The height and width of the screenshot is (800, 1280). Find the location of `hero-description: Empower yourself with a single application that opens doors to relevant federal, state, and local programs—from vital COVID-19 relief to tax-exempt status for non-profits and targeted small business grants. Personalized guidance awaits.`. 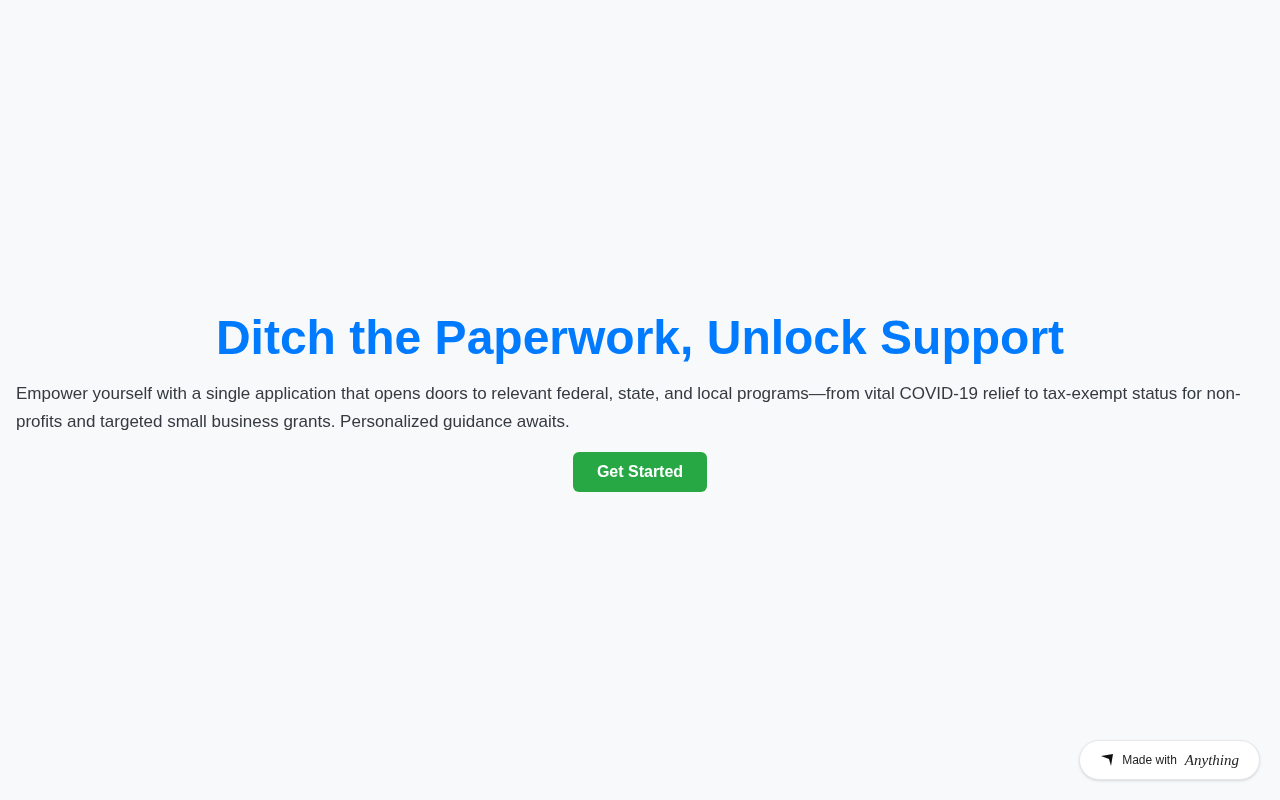

hero-description: Empower yourself with a single application that opens doors to relevant federal, state, and local programs—from vital COVID-19 relief to tax-exempt status for non-profits and targeted small business grants. Personalized guidance awaits. is located at coordinates (629, 408).